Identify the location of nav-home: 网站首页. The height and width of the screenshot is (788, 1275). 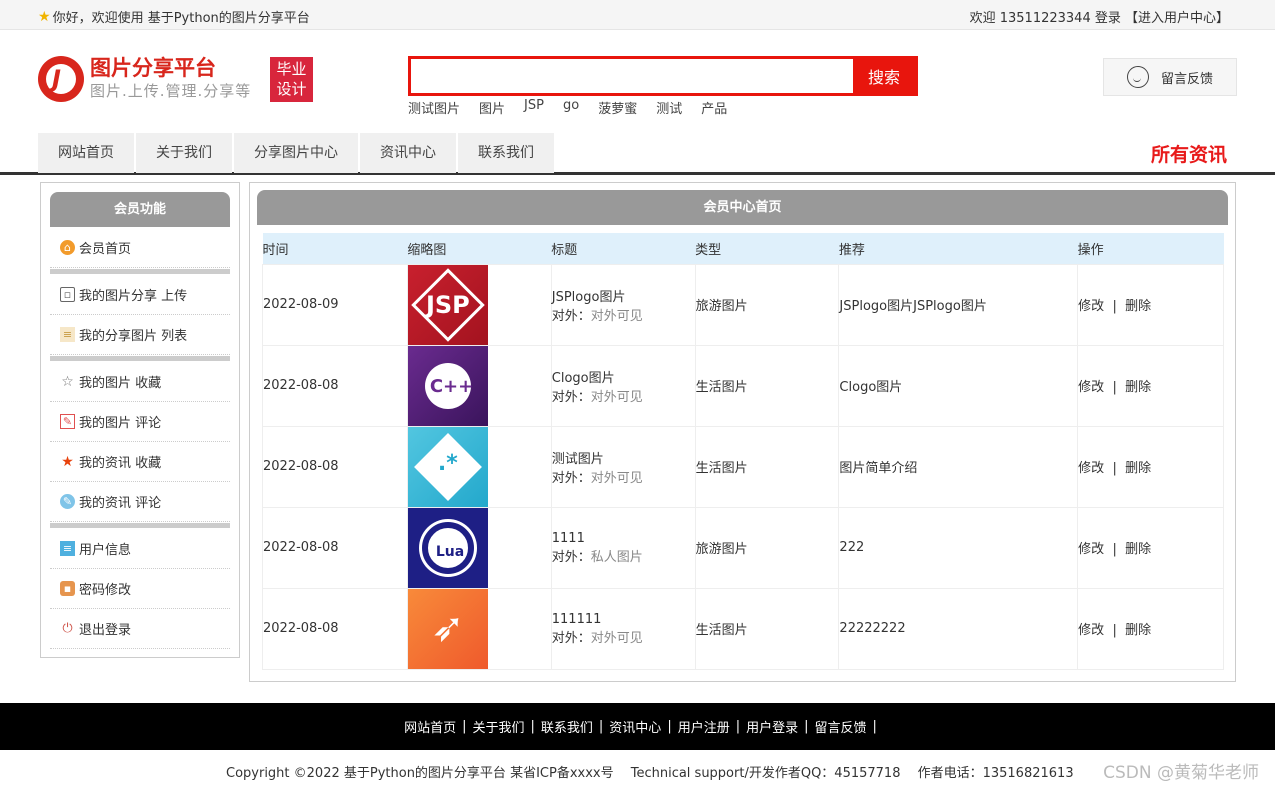
(86, 153).